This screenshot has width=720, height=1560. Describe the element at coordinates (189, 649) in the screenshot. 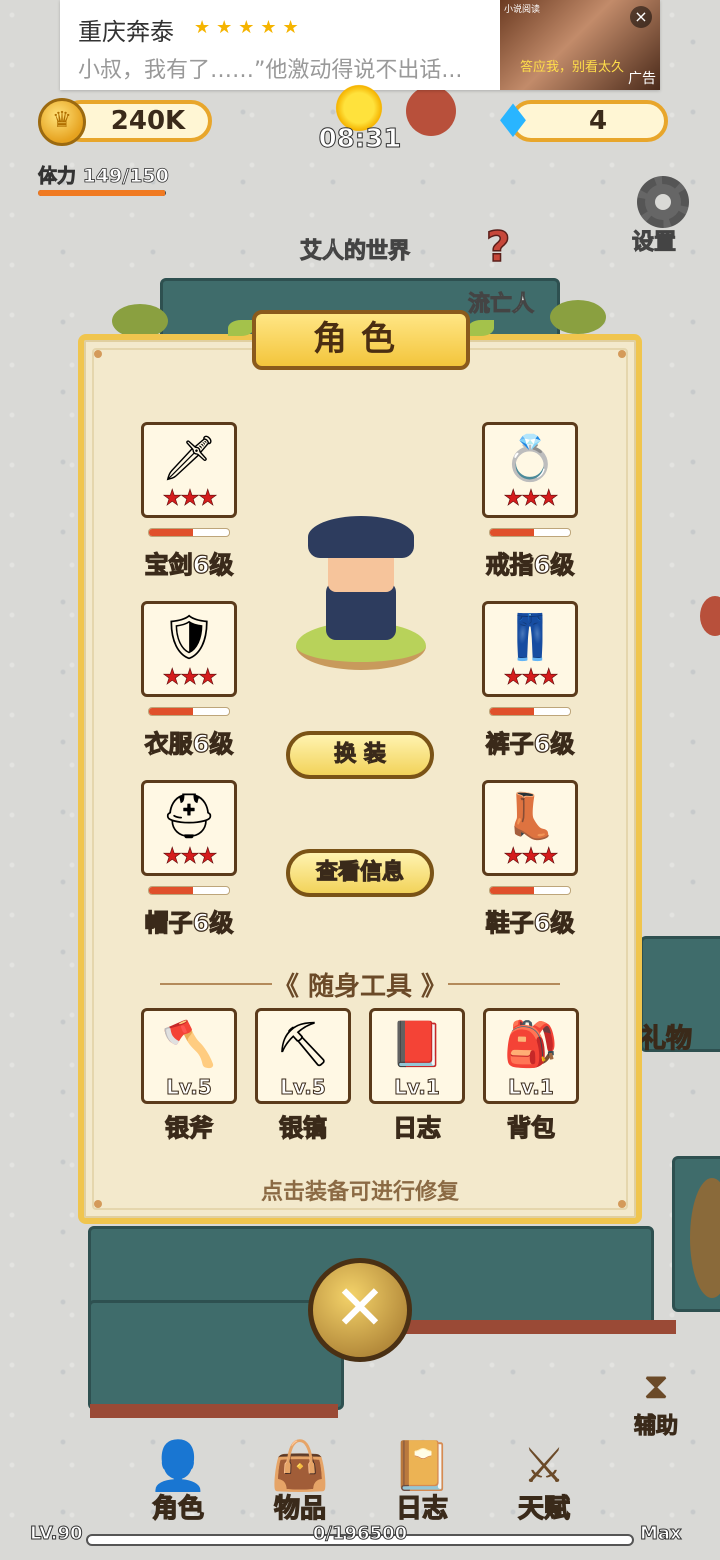

I see `equip-slot-box: 🛡 ★★★` at that location.